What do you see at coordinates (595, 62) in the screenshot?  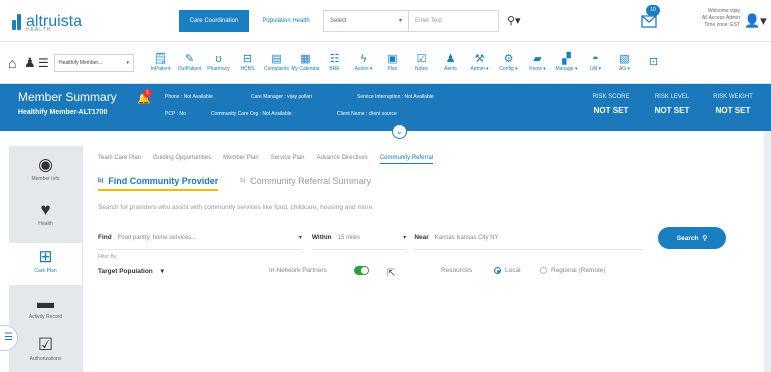 I see `tool-util: ◓ Util ▾` at bounding box center [595, 62].